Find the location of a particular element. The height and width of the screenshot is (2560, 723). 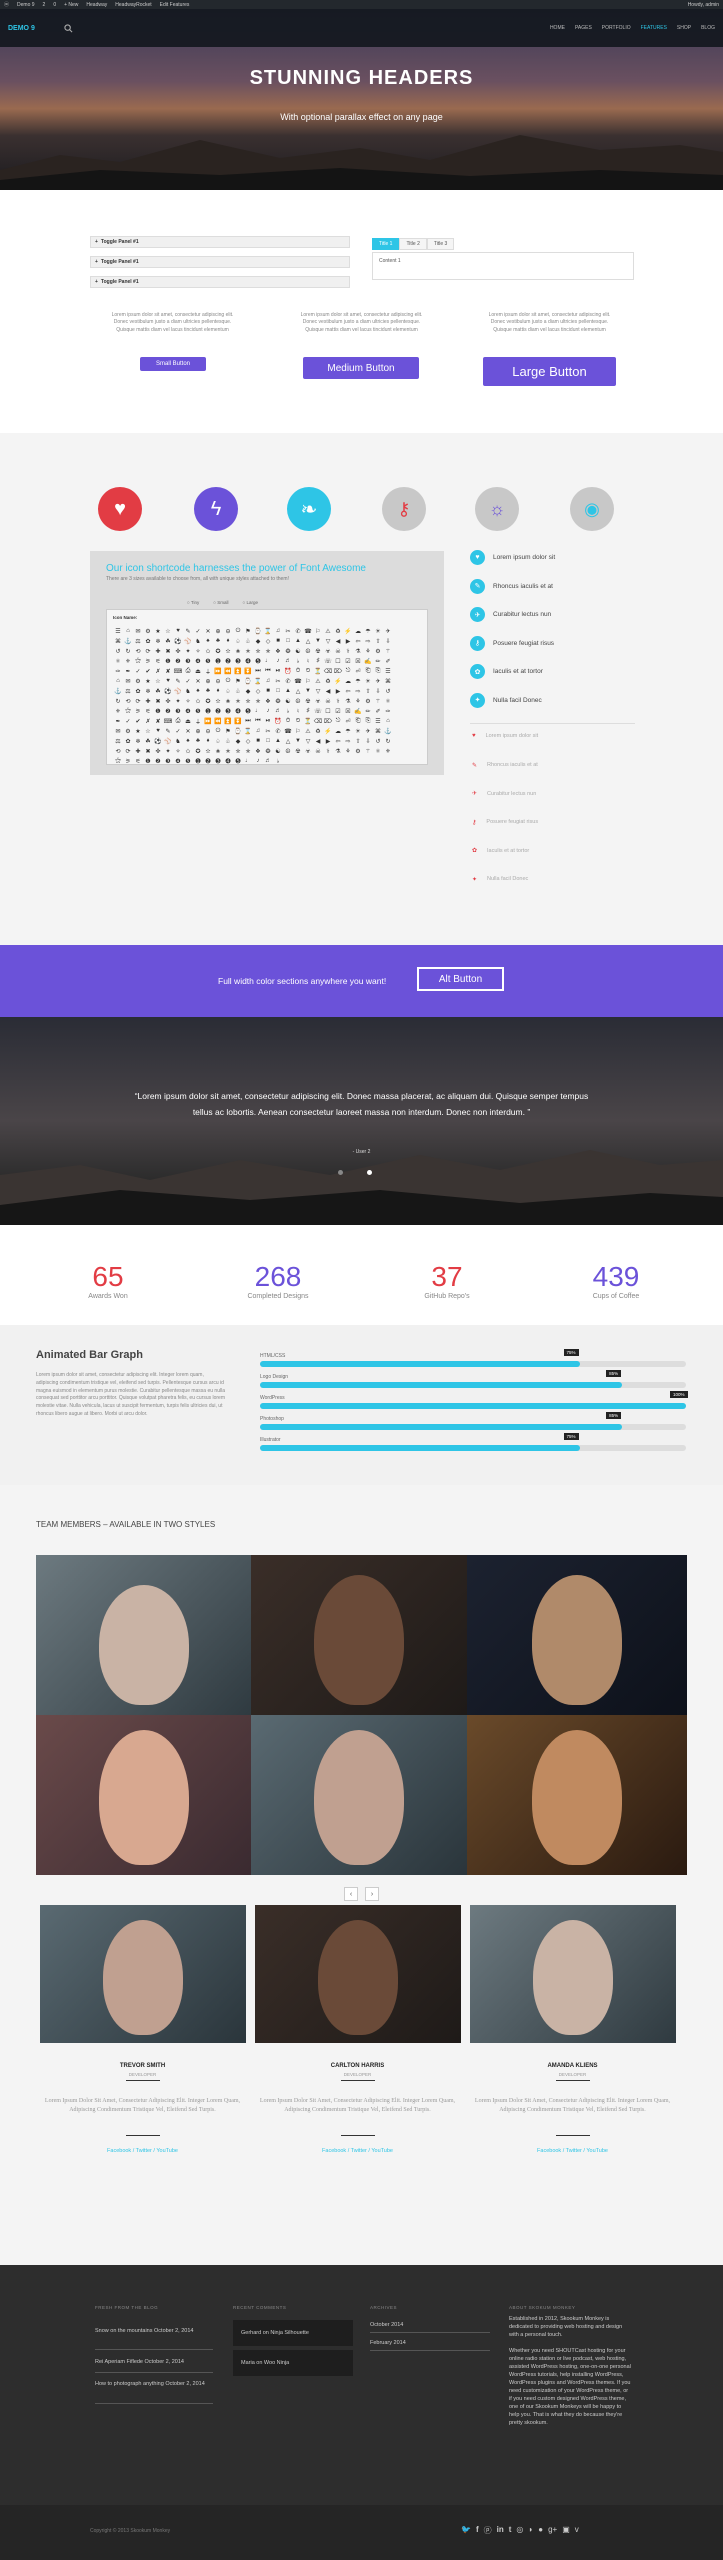

glyph-icon: ♬ is located at coordinates (278, 711).